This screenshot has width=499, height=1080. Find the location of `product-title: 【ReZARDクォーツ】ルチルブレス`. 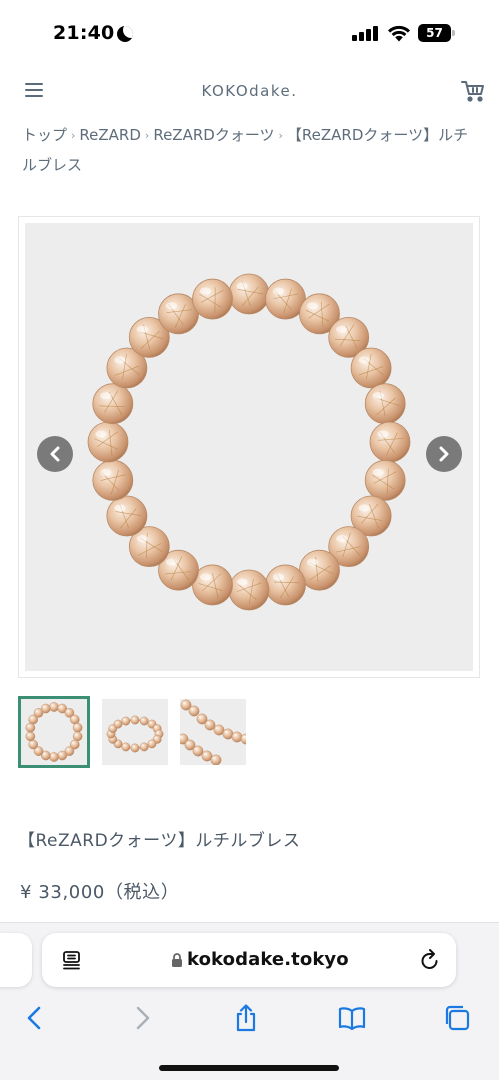

product-title: 【ReZARDクォーツ】ルチルブレス is located at coordinates (159, 841).